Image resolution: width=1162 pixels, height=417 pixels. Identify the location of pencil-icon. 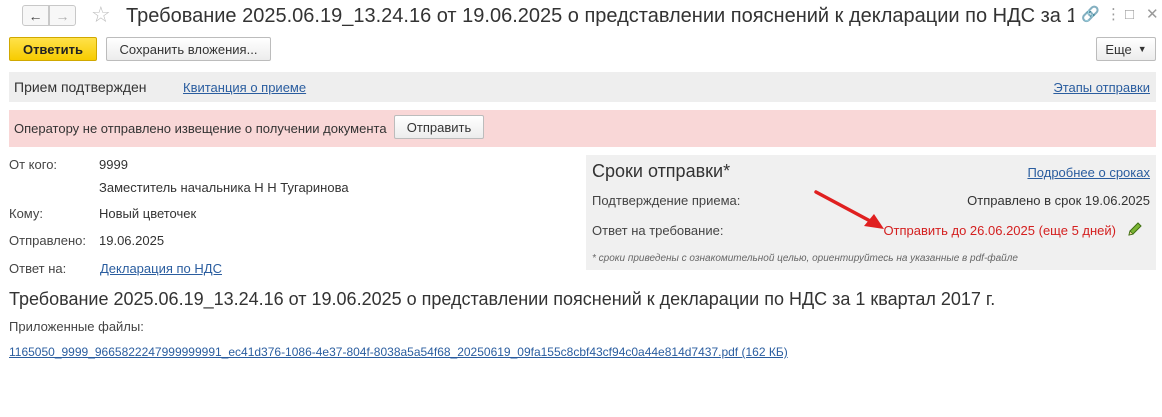
(1135, 229).